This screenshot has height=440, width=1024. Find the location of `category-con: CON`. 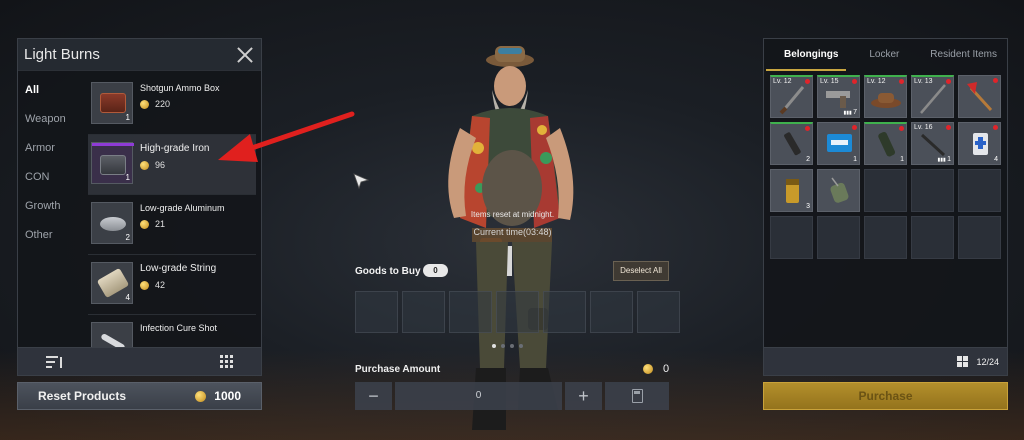

category-con: CON is located at coordinates (51, 180).